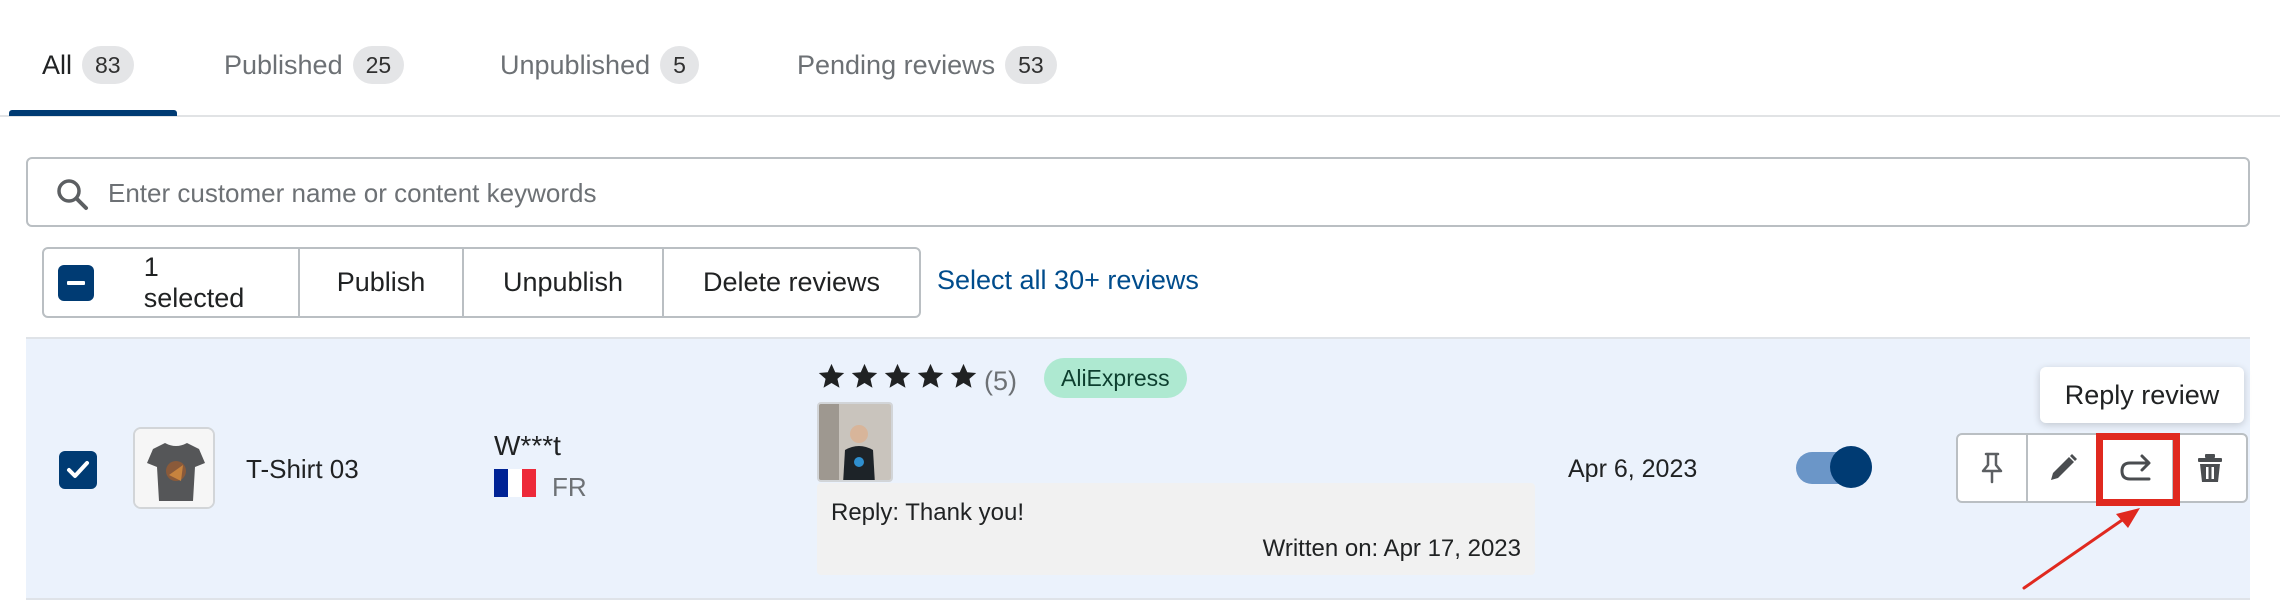 This screenshot has height=610, width=2280. I want to click on france-flag-icon, so click(515, 483).